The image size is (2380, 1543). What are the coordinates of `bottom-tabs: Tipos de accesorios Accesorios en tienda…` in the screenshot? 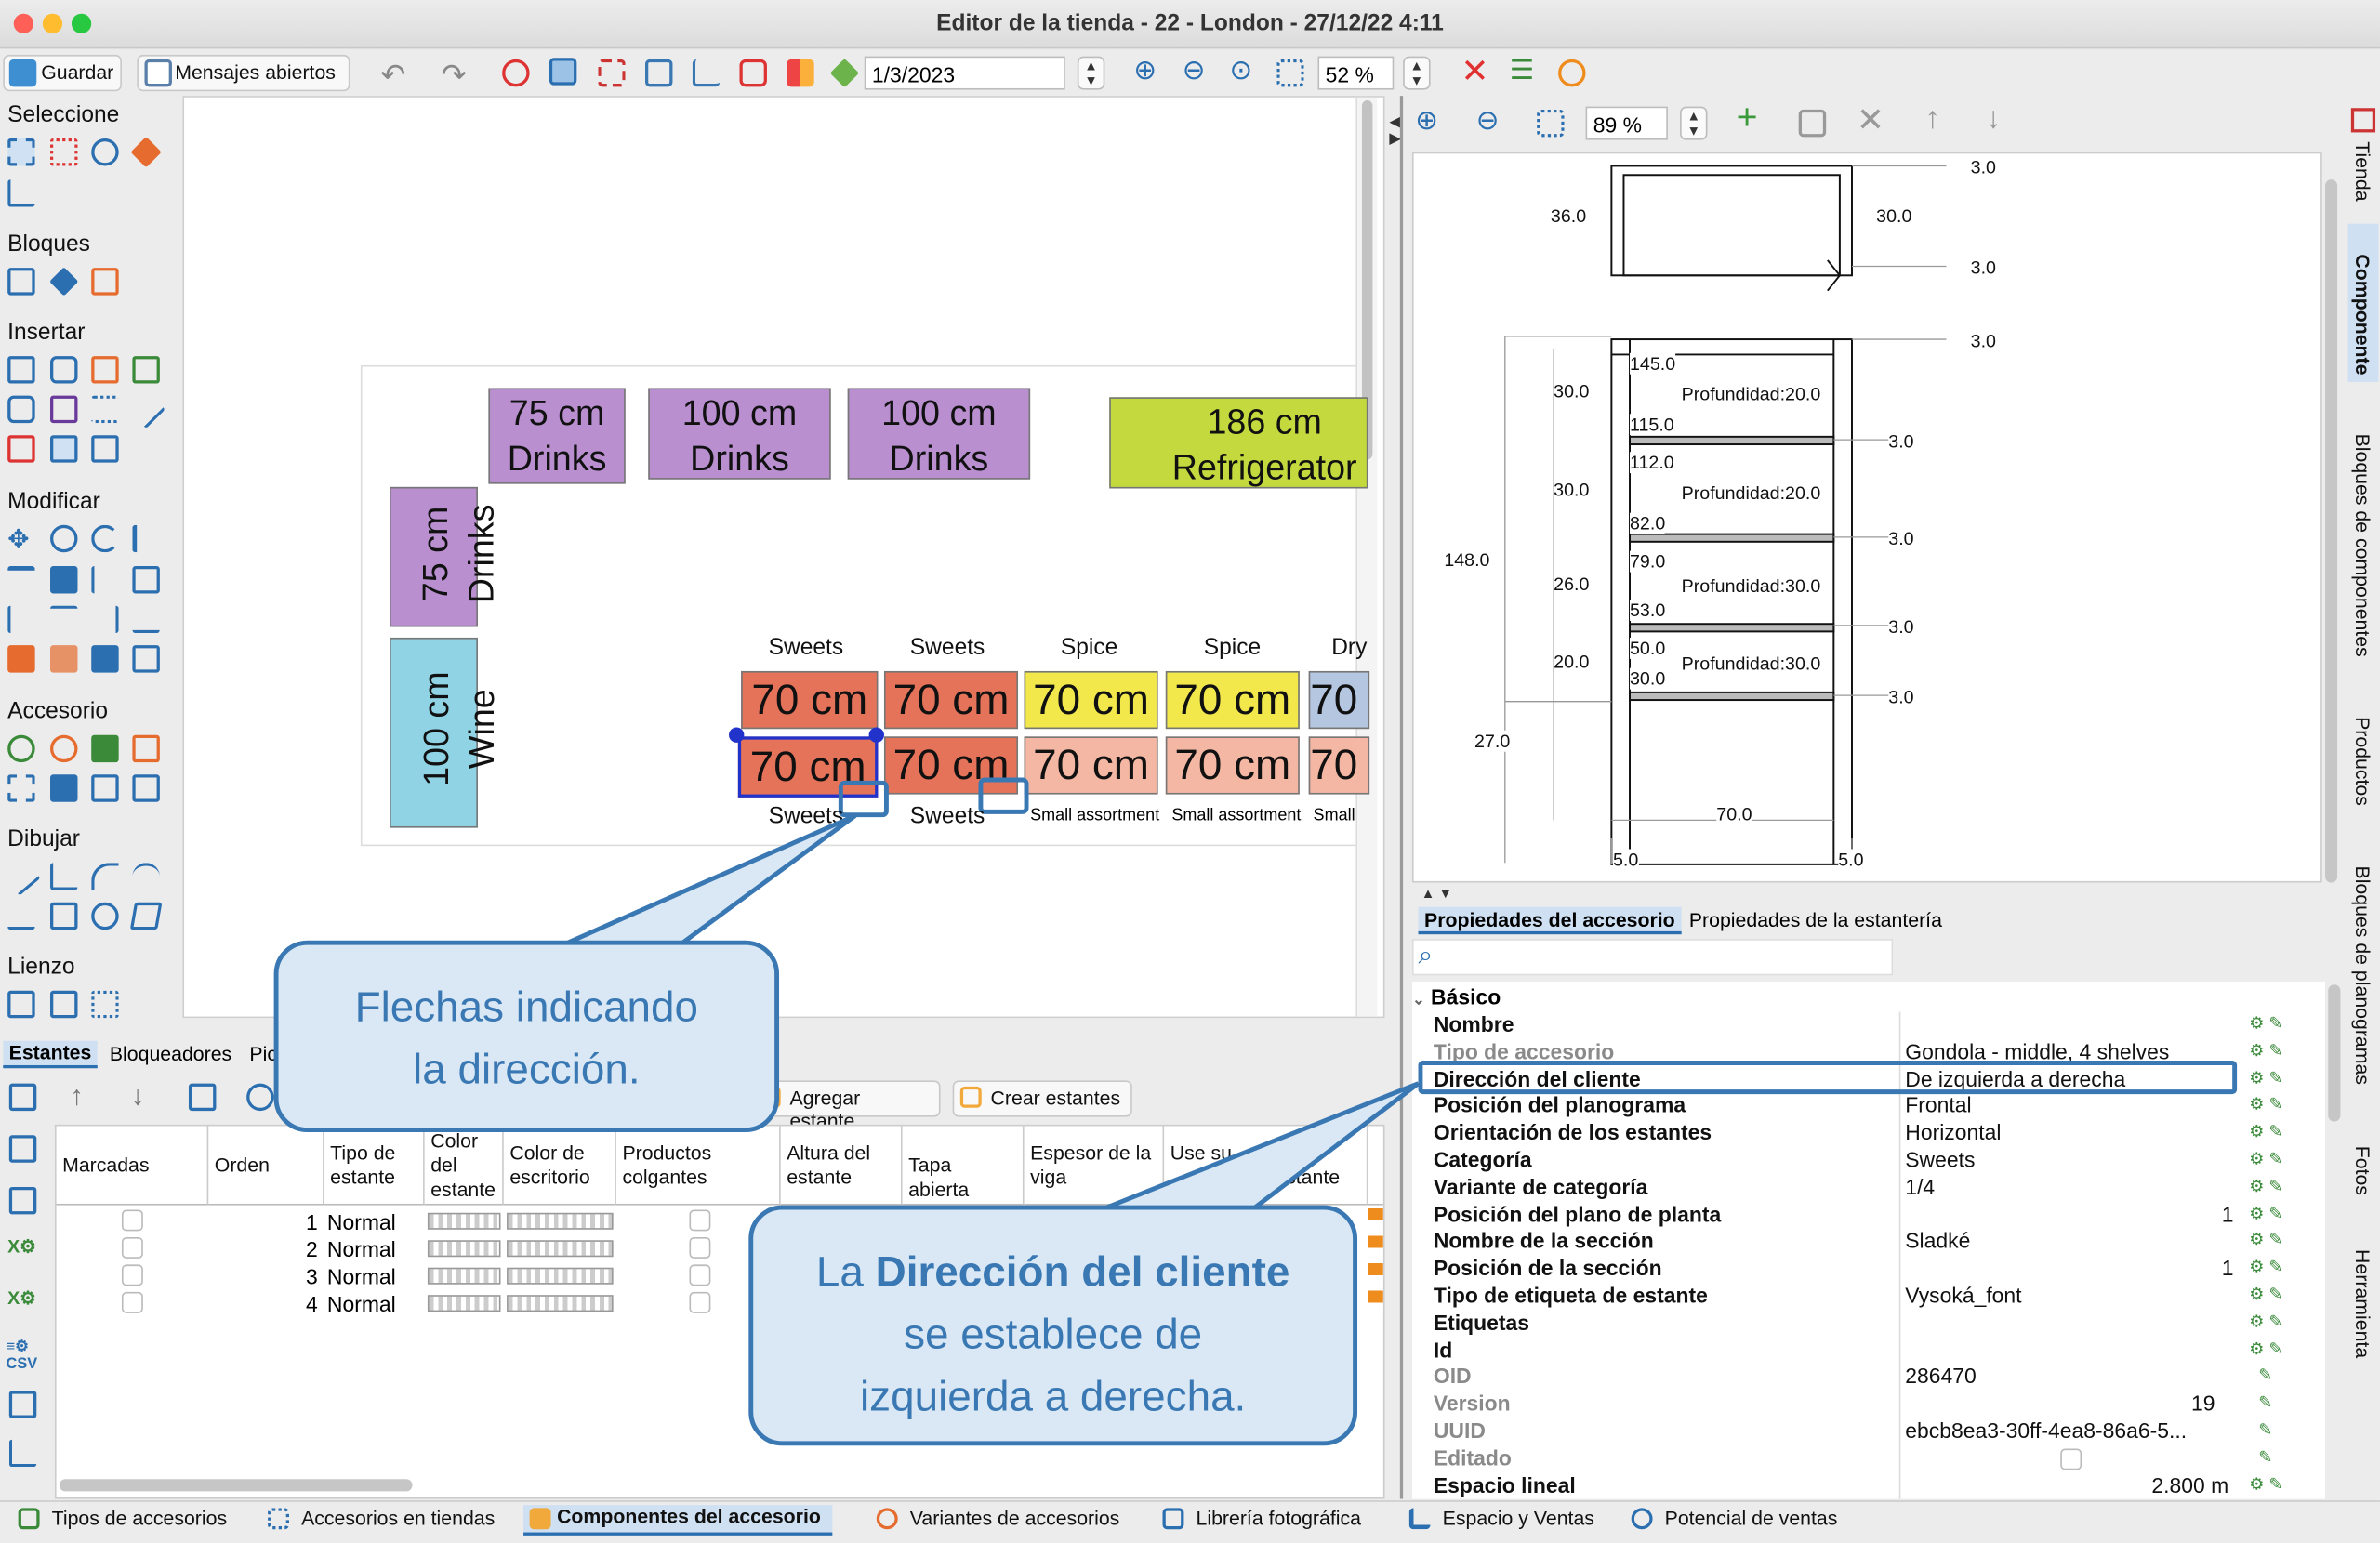 It's located at (1190, 1518).